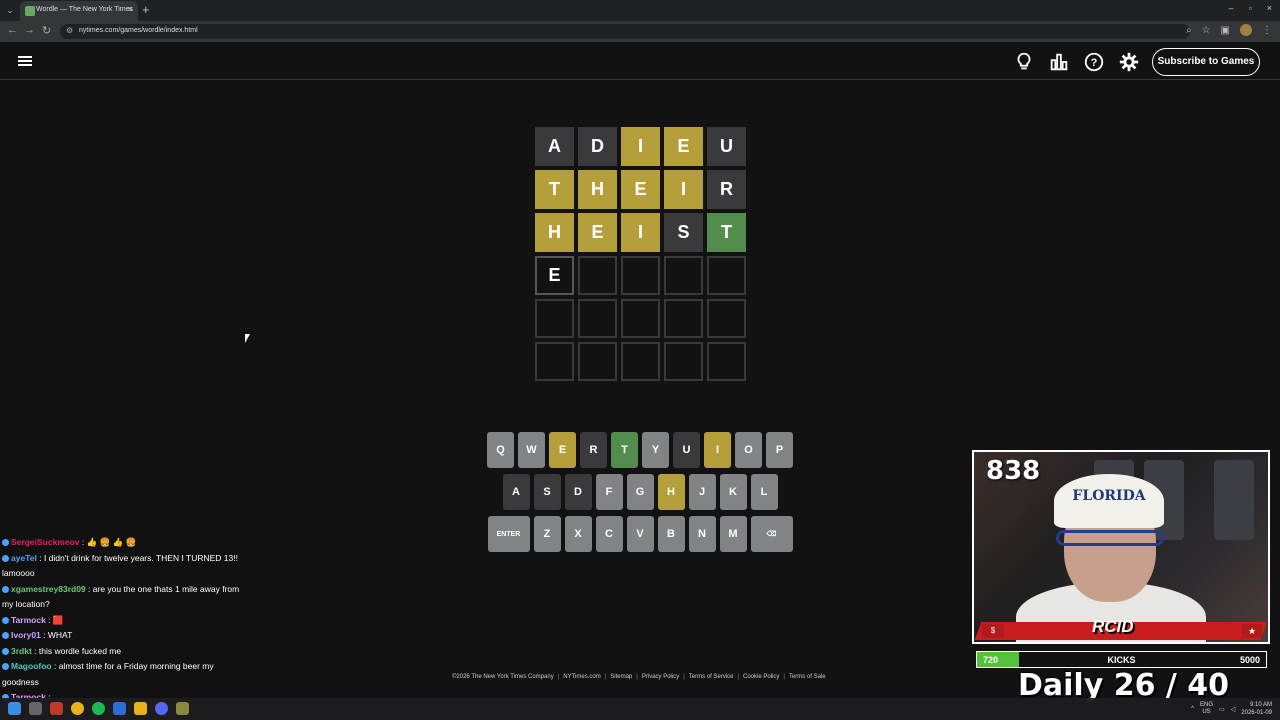  What do you see at coordinates (69, 30) in the screenshot?
I see `site-info-icon: ⚙` at bounding box center [69, 30].